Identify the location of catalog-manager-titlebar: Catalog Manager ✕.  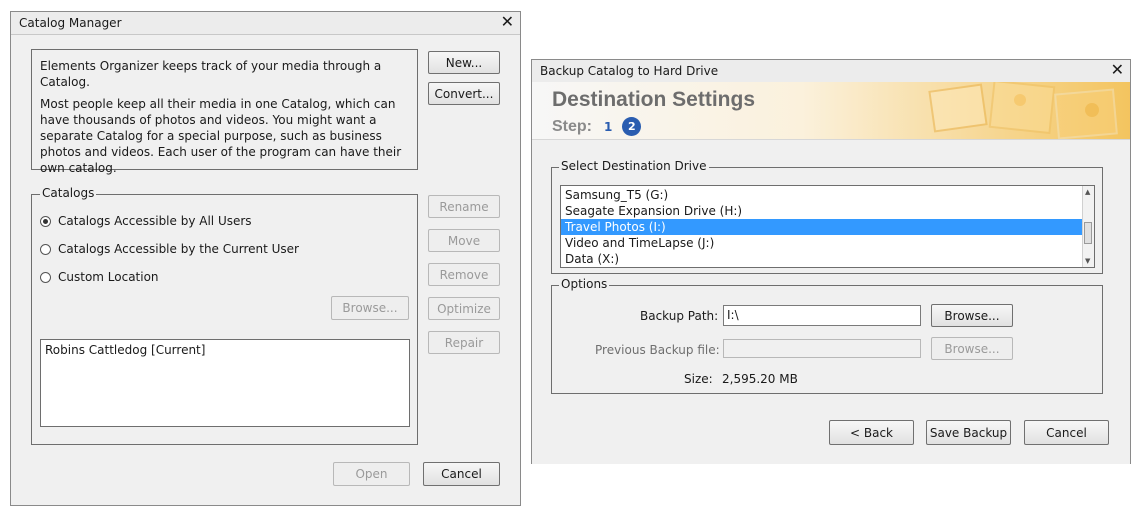
(265, 23).